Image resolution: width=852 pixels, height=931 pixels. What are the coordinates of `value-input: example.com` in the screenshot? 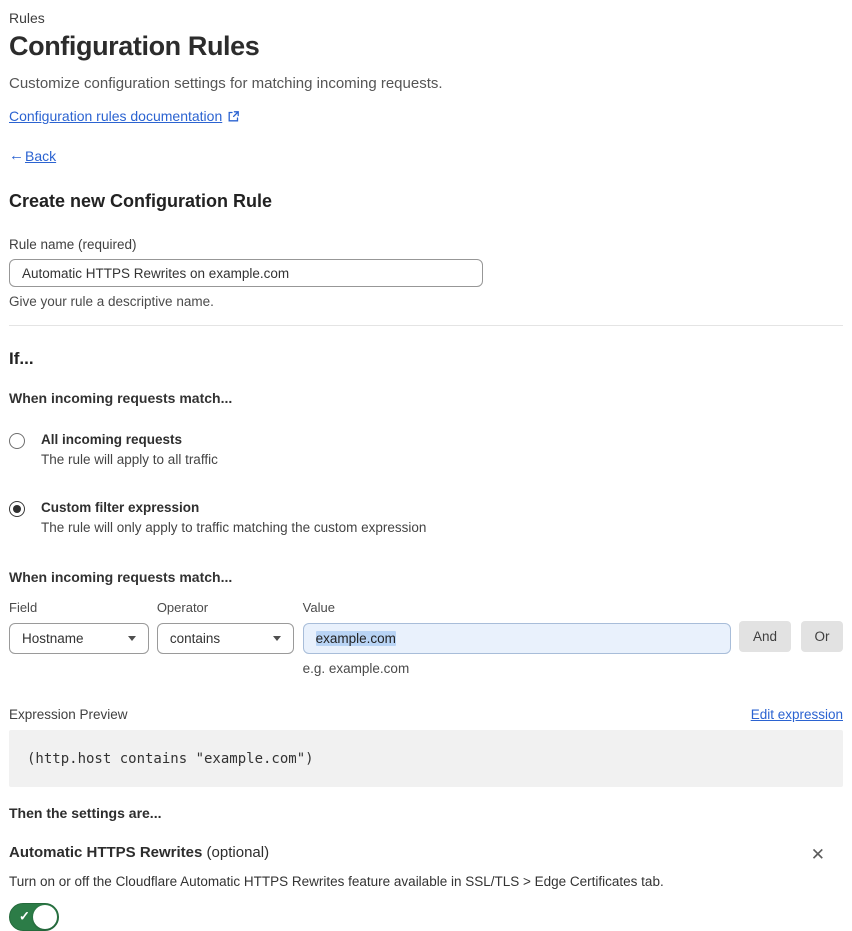 It's located at (517, 638).